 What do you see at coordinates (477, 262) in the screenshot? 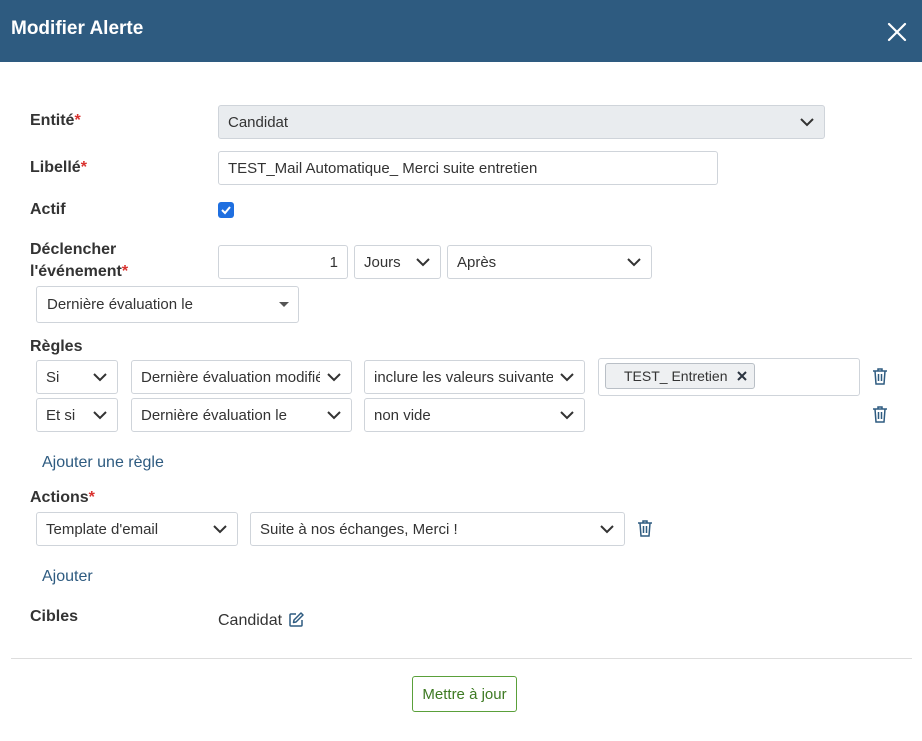
I see `trigger-when-value: Après` at bounding box center [477, 262].